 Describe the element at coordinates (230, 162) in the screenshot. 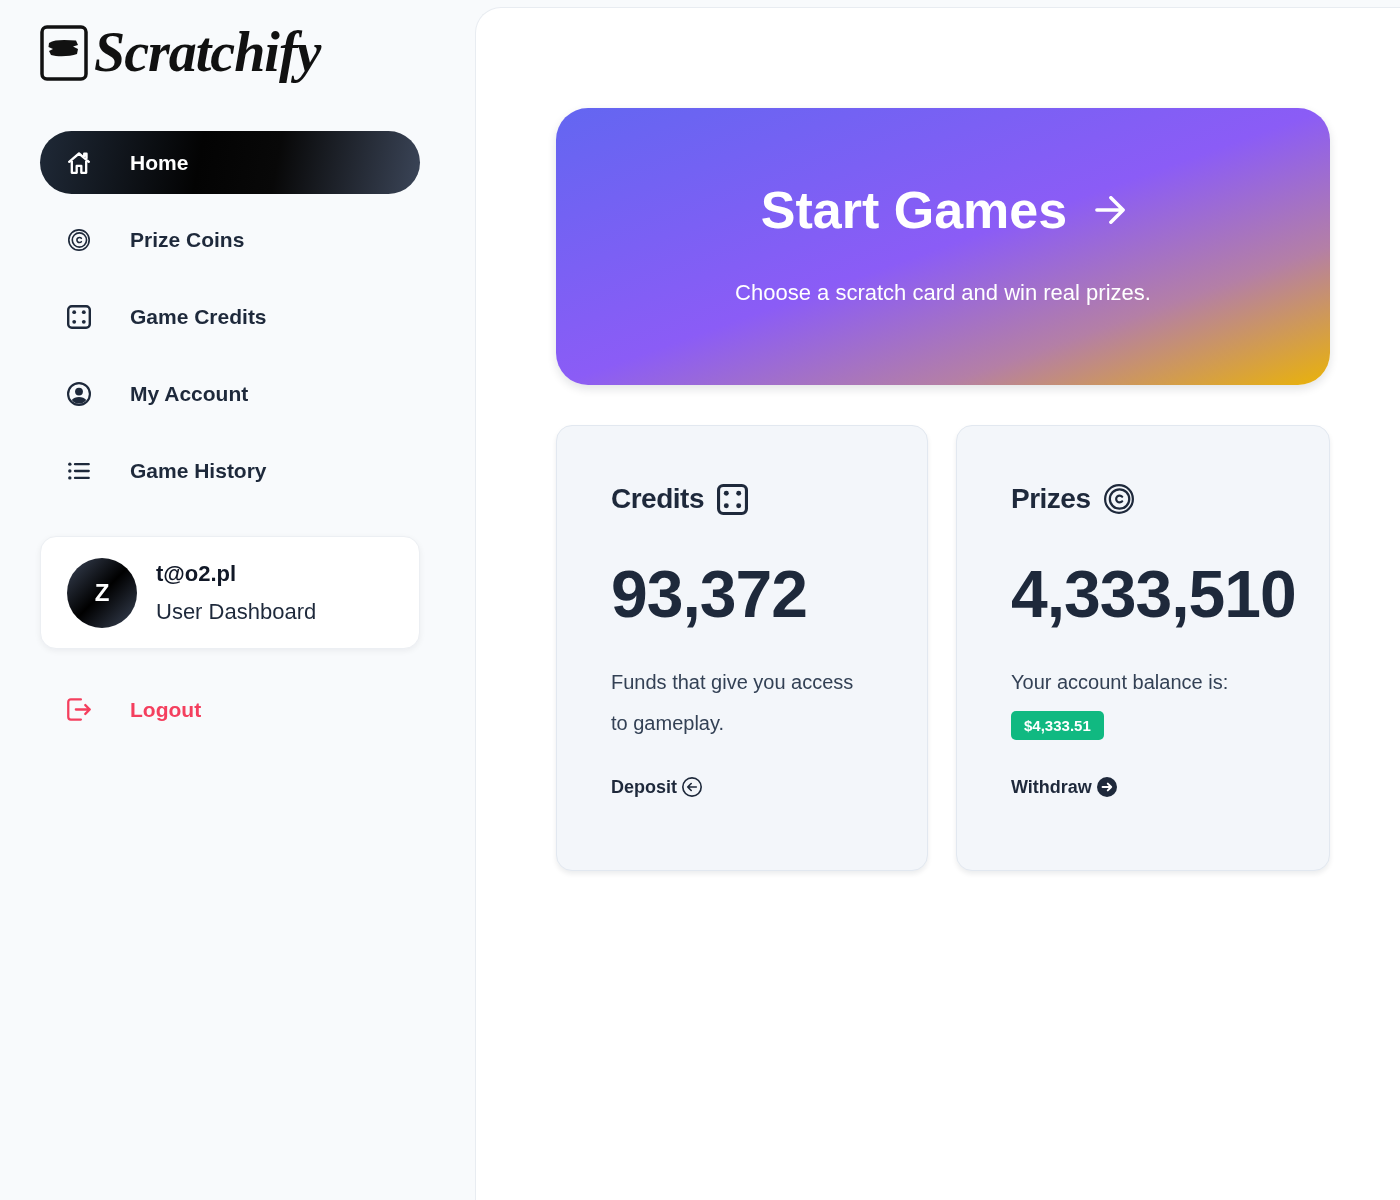

I see `nav-item: Home` at that location.